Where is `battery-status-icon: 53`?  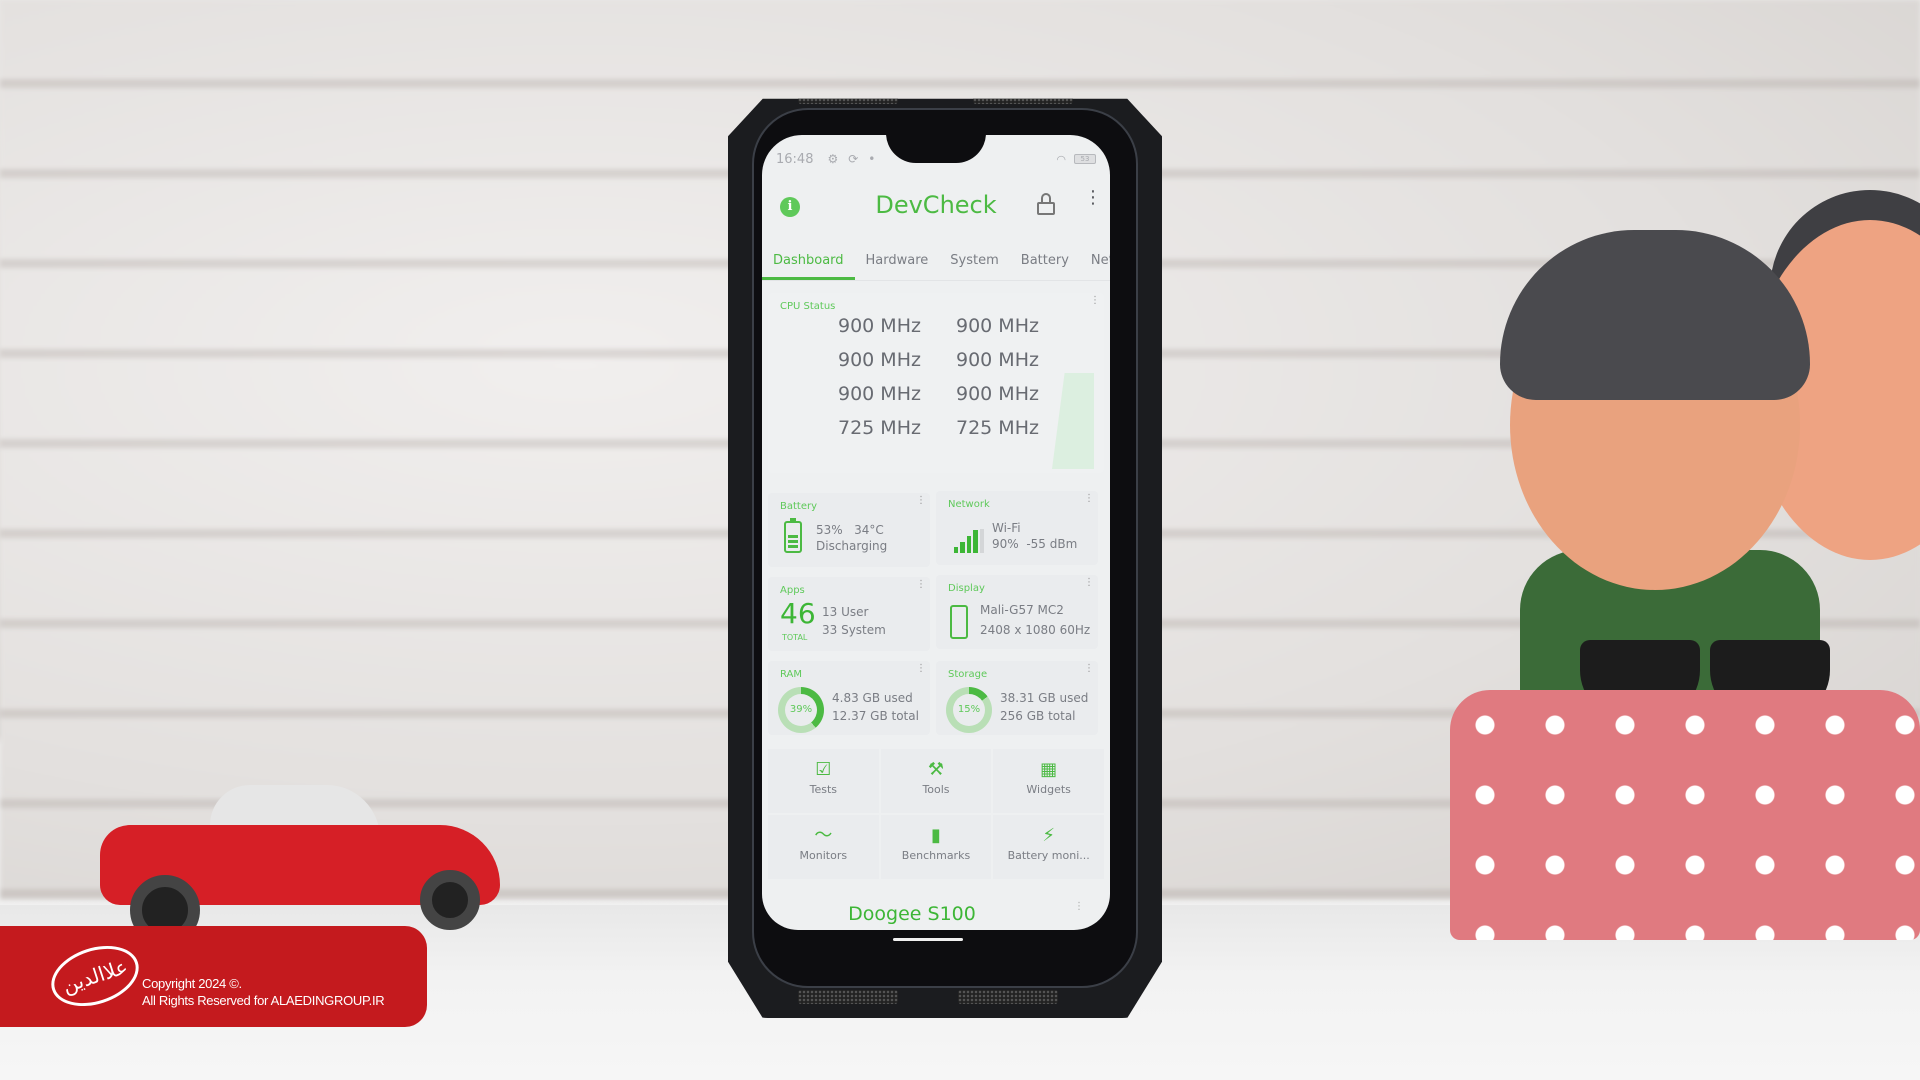 battery-status-icon: 53 is located at coordinates (1085, 159).